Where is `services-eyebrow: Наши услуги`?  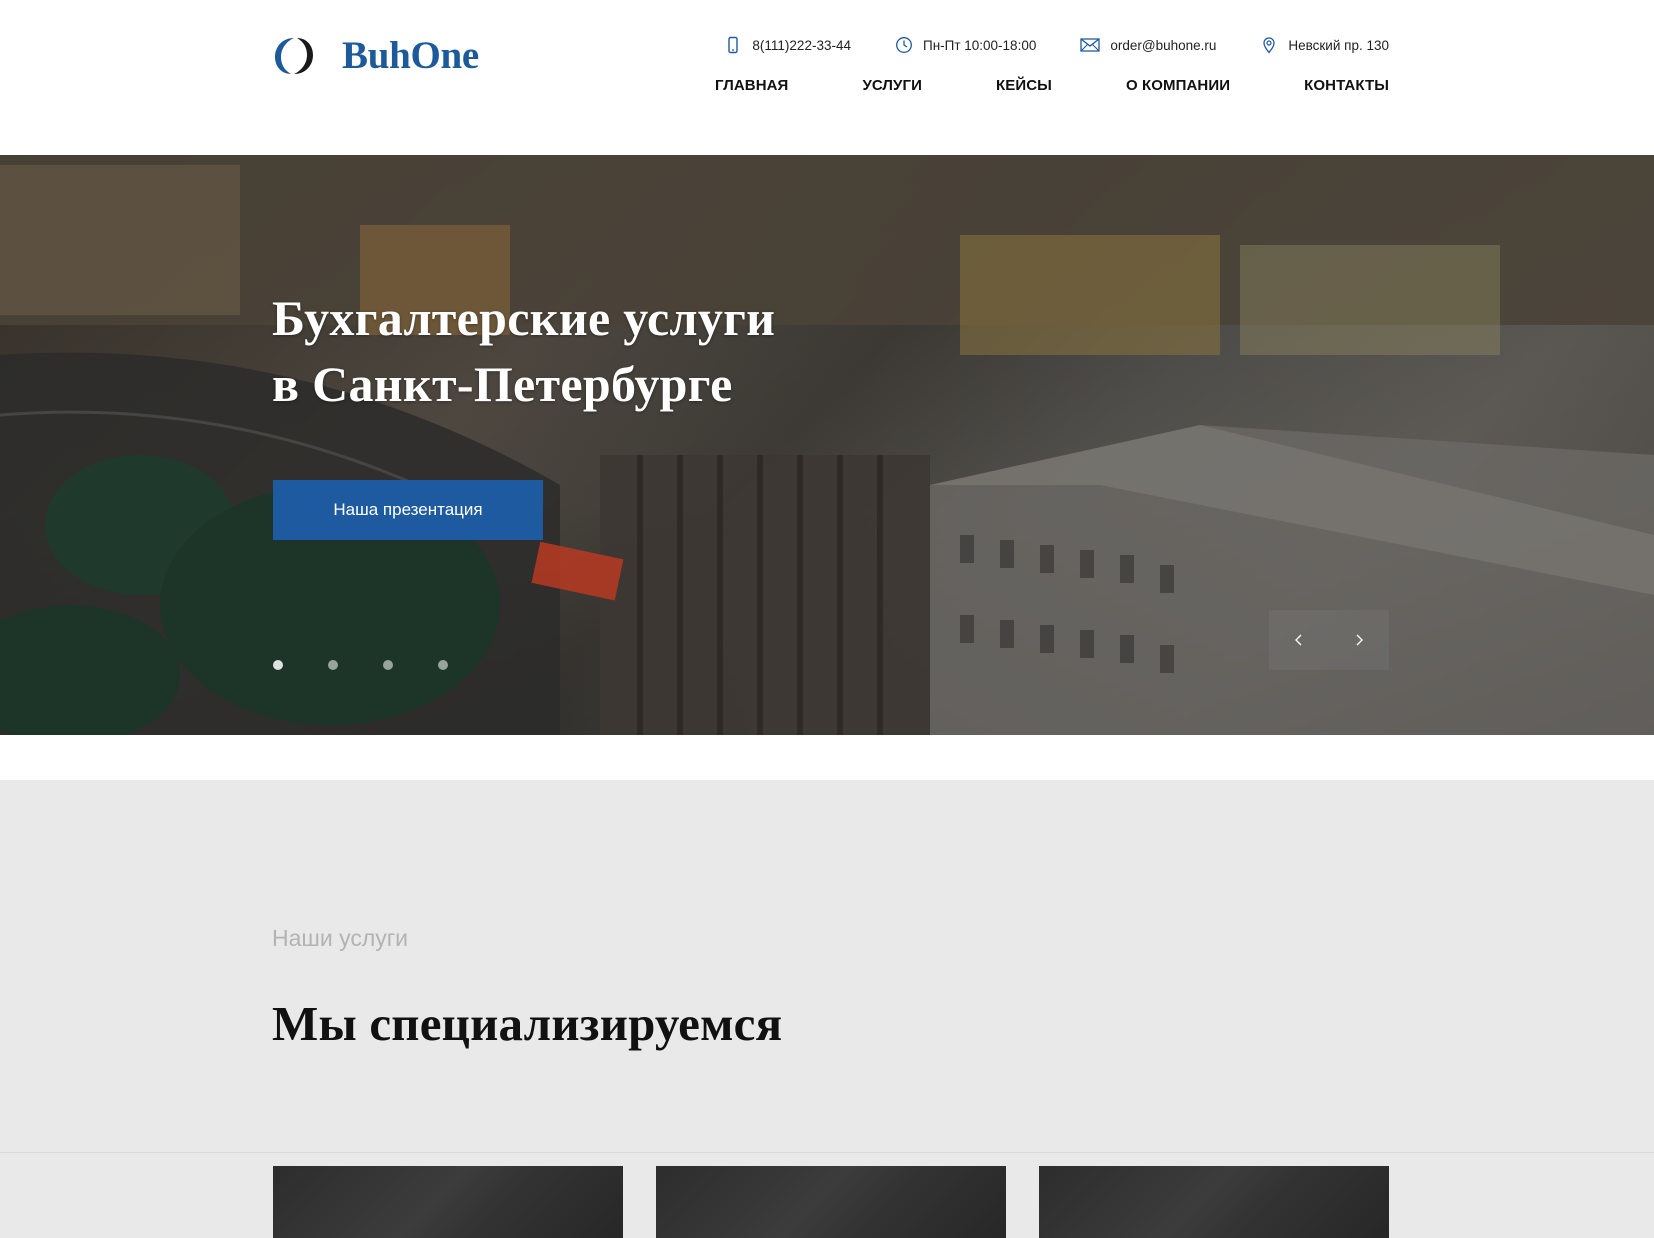
services-eyebrow: Наши услуги is located at coordinates (340, 938).